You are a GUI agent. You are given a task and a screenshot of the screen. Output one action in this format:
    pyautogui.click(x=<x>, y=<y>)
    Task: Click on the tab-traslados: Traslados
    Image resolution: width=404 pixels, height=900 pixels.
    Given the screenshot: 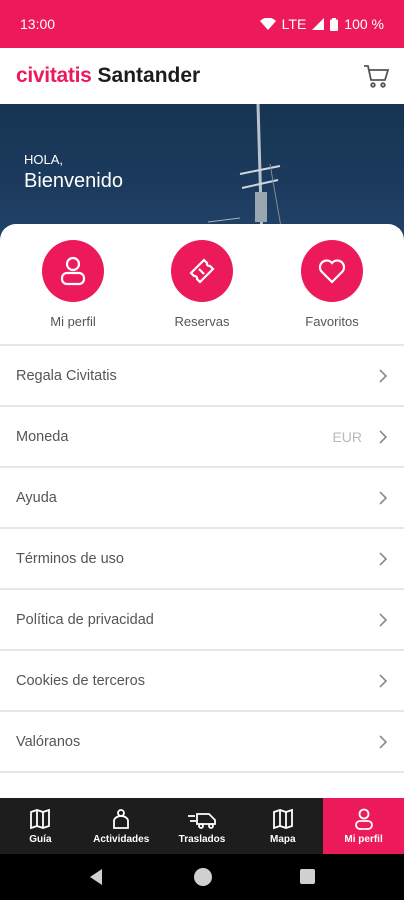 What is the action you would take?
    pyautogui.click(x=202, y=826)
    